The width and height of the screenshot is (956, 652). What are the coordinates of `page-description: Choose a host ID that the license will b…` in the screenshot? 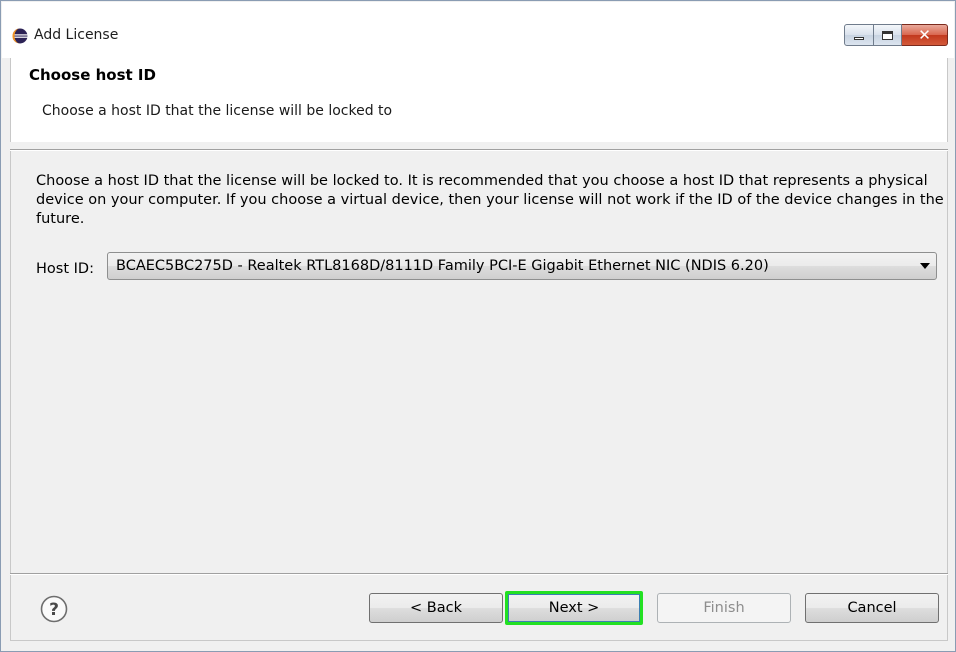 It's located at (217, 111).